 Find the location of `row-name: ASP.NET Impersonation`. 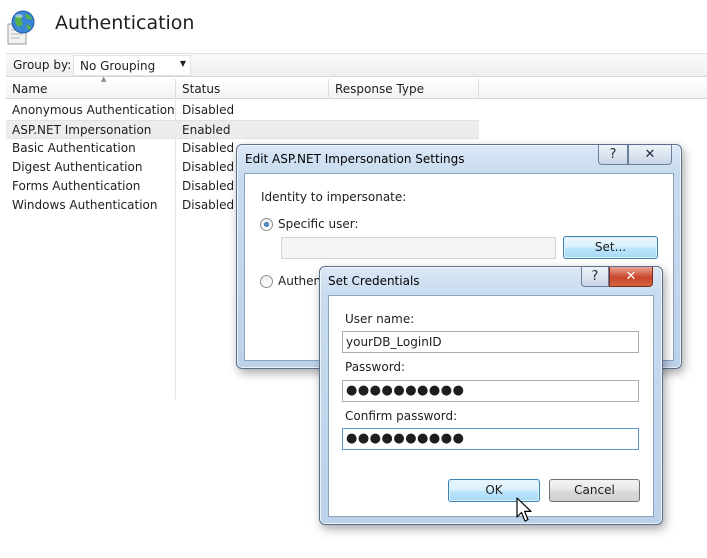

row-name: ASP.NET Impersonation is located at coordinates (82, 130).